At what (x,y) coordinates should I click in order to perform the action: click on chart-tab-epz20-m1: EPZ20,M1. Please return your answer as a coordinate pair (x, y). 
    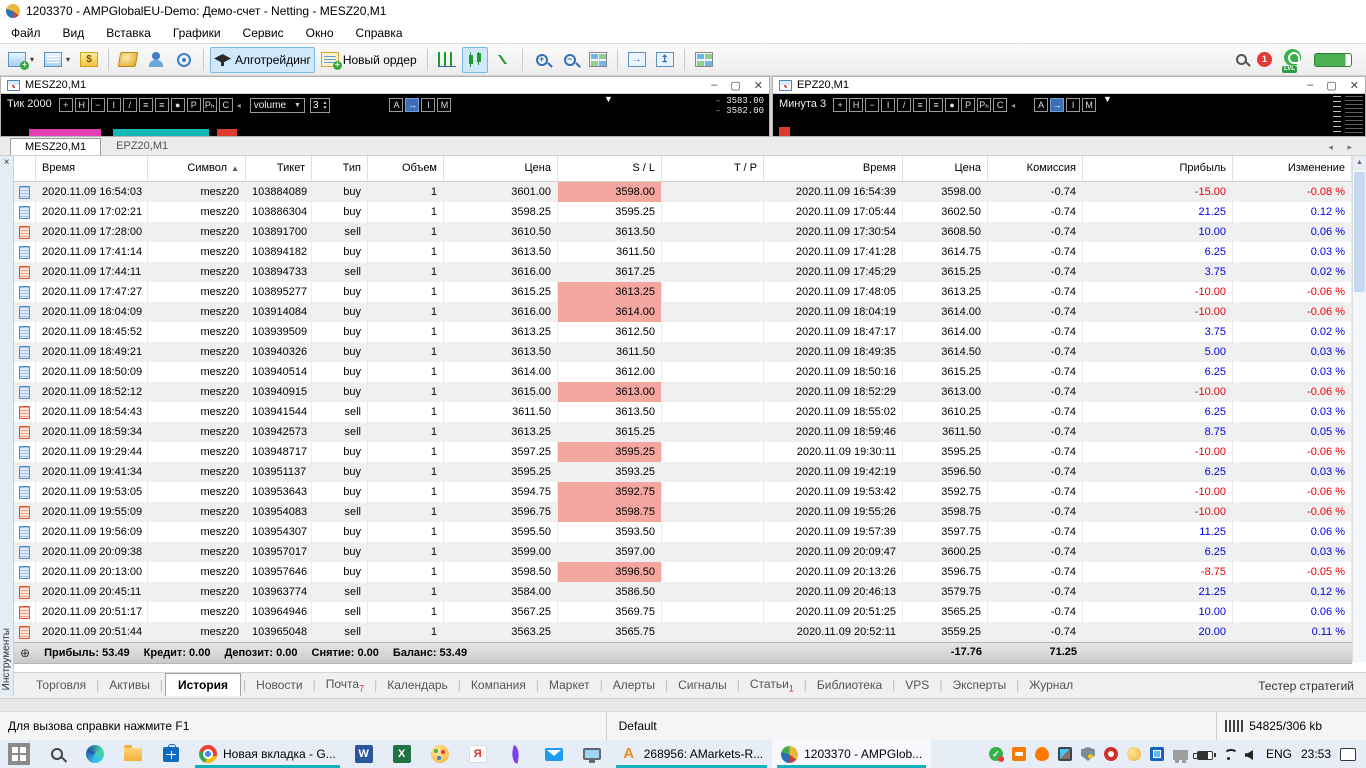
    Looking at the image, I should click on (142, 146).